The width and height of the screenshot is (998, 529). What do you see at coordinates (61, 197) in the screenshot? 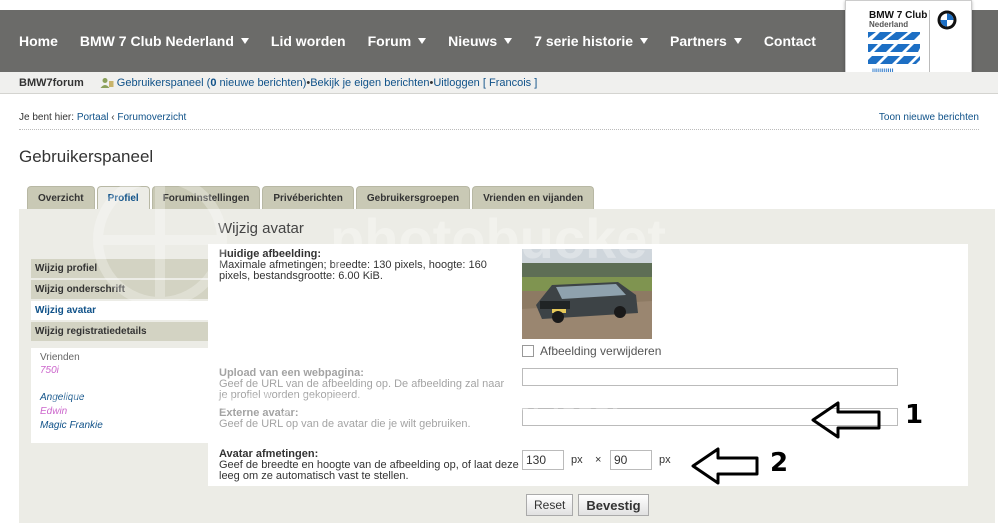
I see `tab-overview: Overzicht` at bounding box center [61, 197].